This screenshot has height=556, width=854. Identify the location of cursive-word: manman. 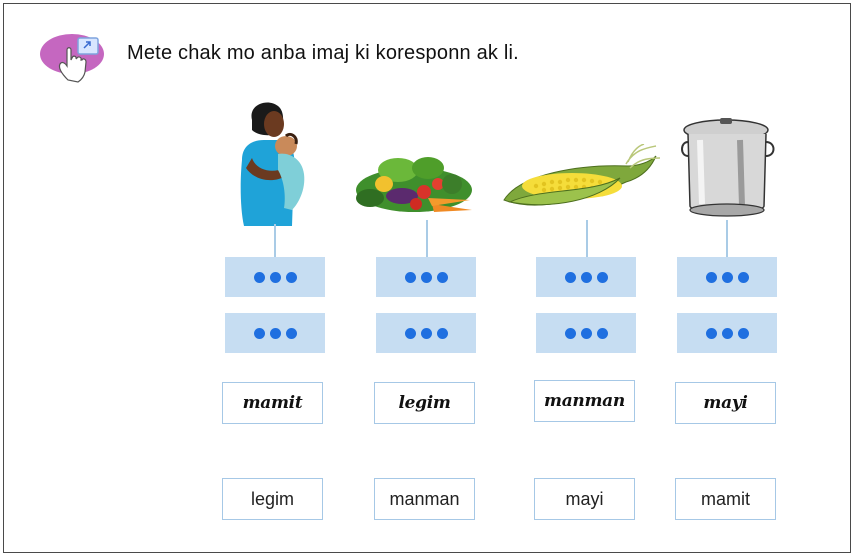
(584, 401).